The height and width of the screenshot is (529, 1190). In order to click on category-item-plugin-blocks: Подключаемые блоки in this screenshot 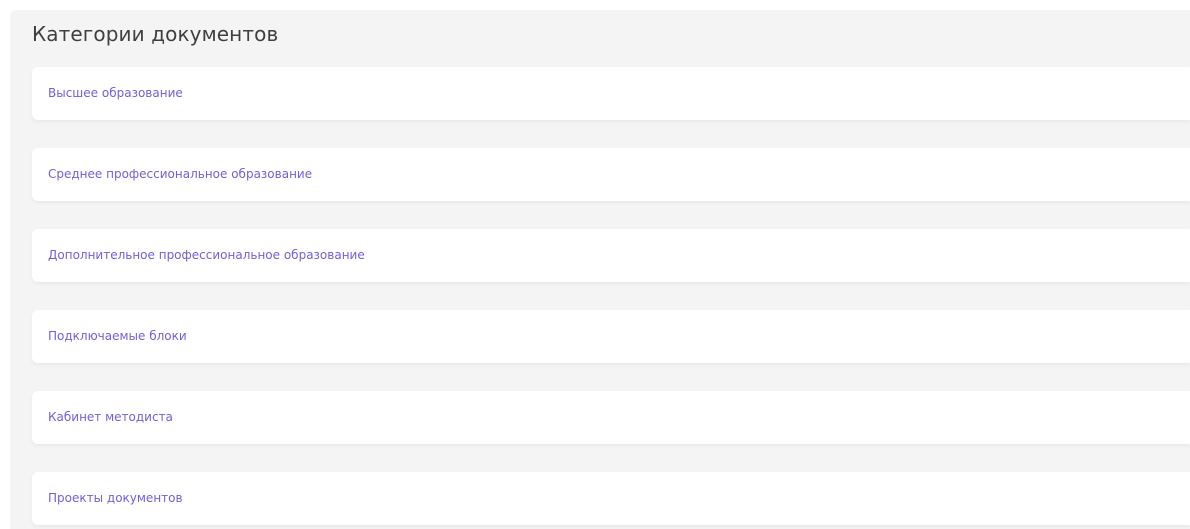, I will do `click(611, 336)`.